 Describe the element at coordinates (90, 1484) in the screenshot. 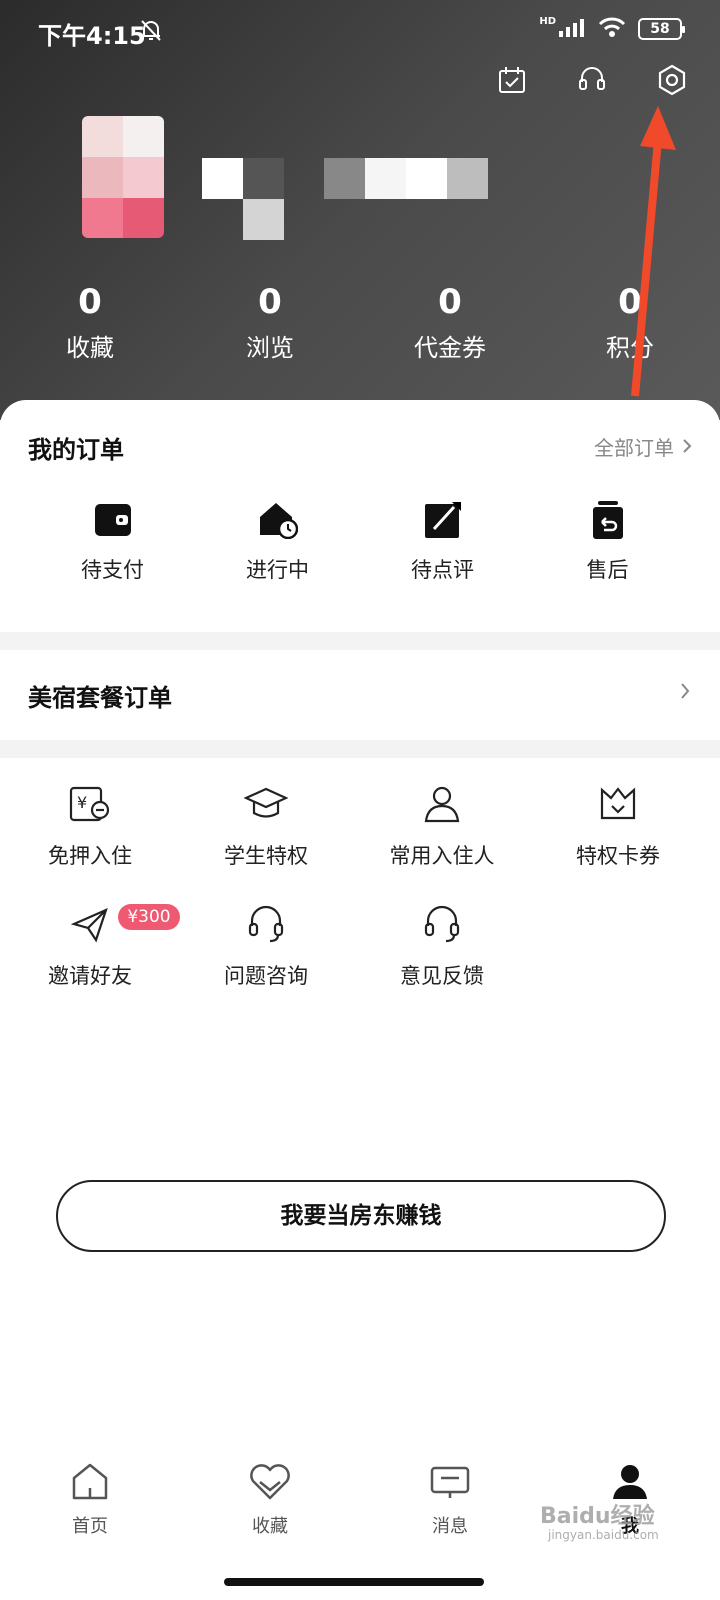

I see `home-icon` at that location.